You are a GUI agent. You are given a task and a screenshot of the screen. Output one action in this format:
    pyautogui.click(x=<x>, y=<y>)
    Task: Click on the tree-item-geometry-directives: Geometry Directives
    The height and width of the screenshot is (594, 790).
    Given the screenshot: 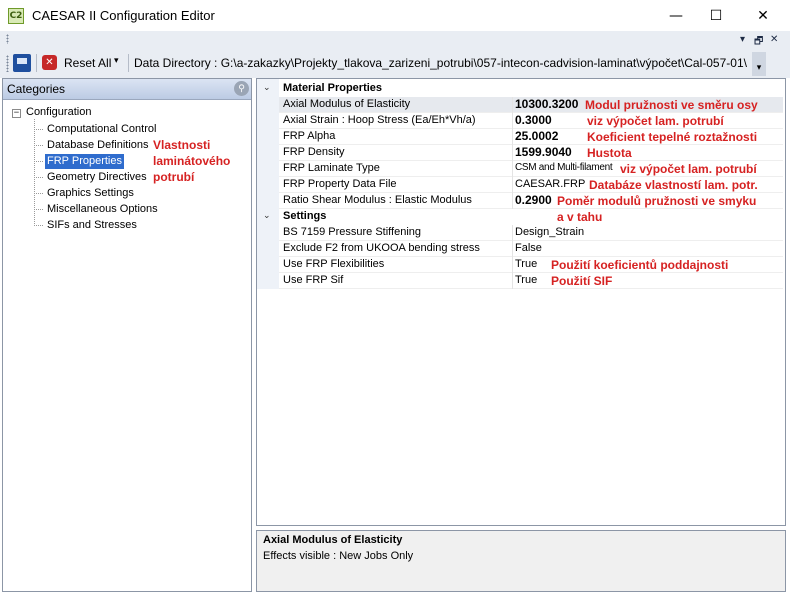 What is the action you would take?
    pyautogui.click(x=97, y=177)
    